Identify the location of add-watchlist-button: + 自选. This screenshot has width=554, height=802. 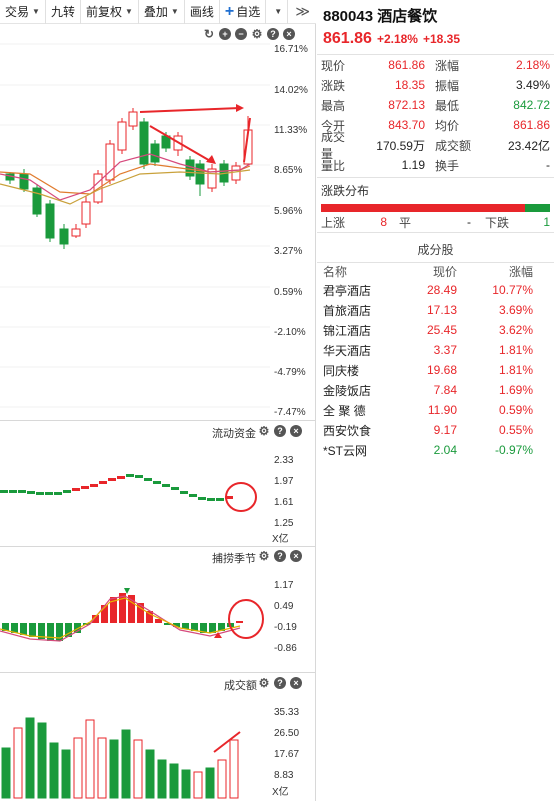
(243, 12).